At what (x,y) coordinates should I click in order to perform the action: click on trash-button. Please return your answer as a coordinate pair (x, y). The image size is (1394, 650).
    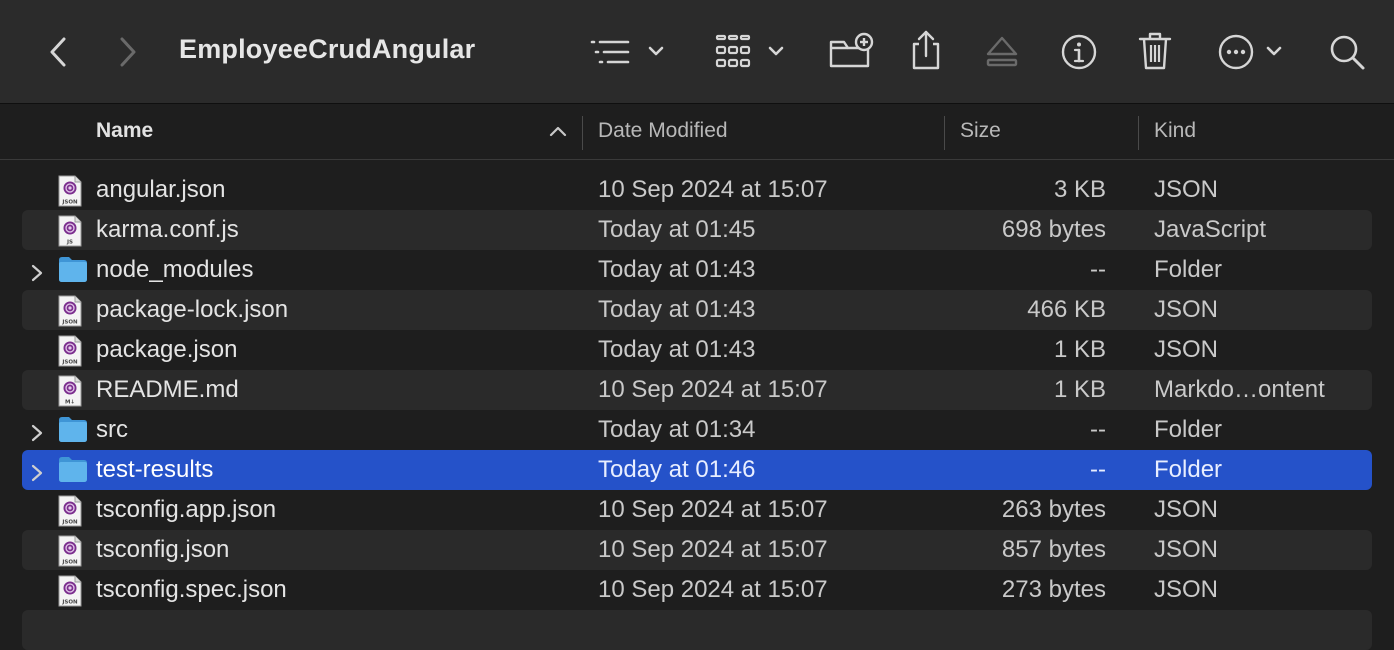
    Looking at the image, I should click on (1155, 51).